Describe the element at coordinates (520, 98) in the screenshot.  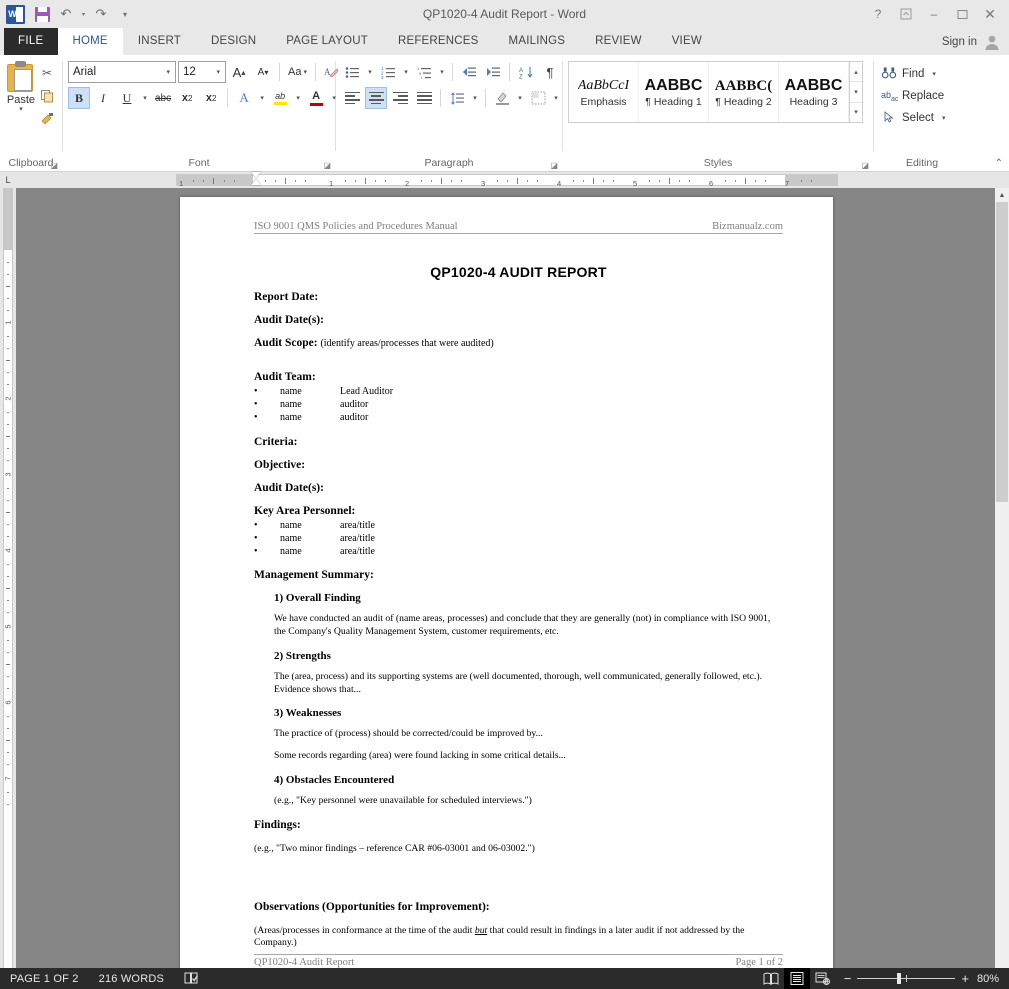
I see `shading-dropdown-icon: ▾` at that location.